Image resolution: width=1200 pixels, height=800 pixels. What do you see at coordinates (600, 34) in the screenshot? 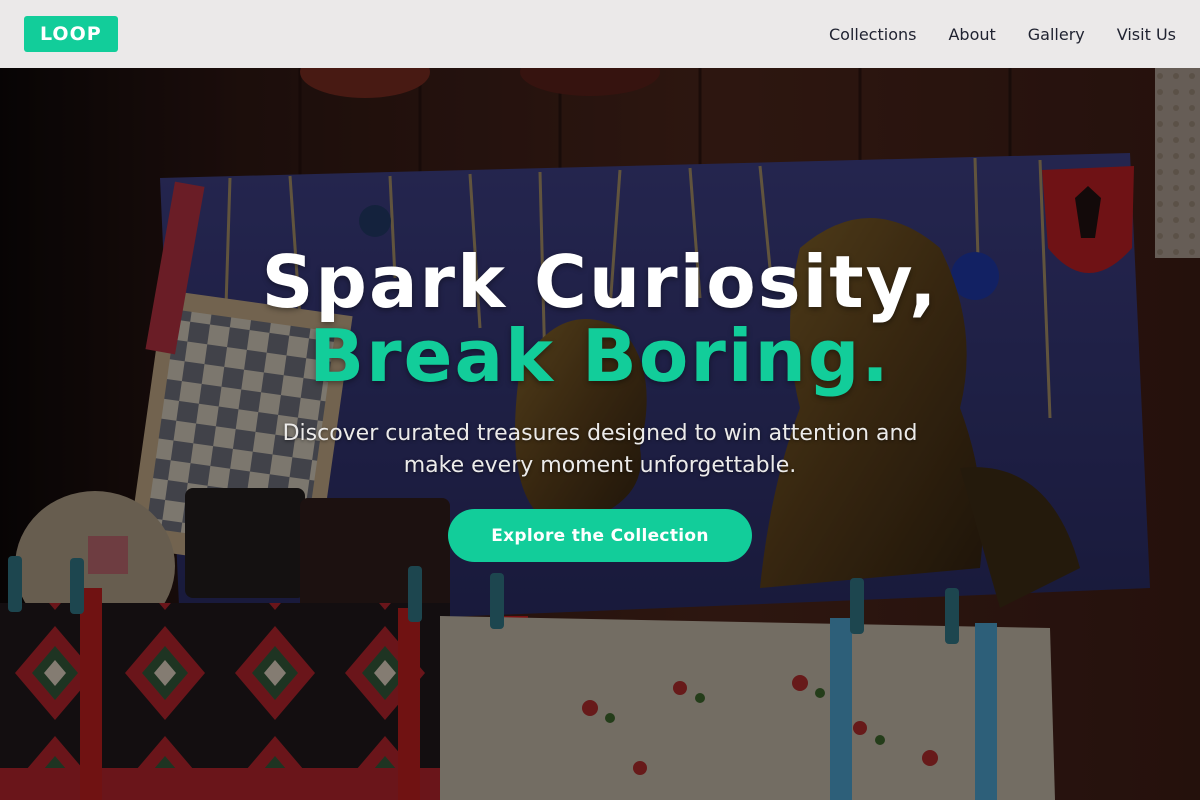
I see `navbar: LOOP Collections About Gallery Visit Us` at bounding box center [600, 34].